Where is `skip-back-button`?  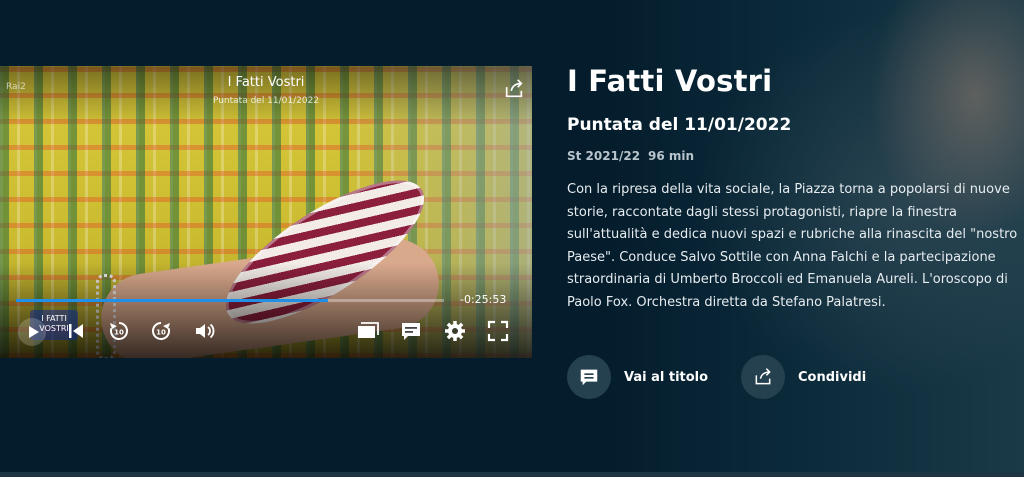
skip-back-button is located at coordinates (76, 331).